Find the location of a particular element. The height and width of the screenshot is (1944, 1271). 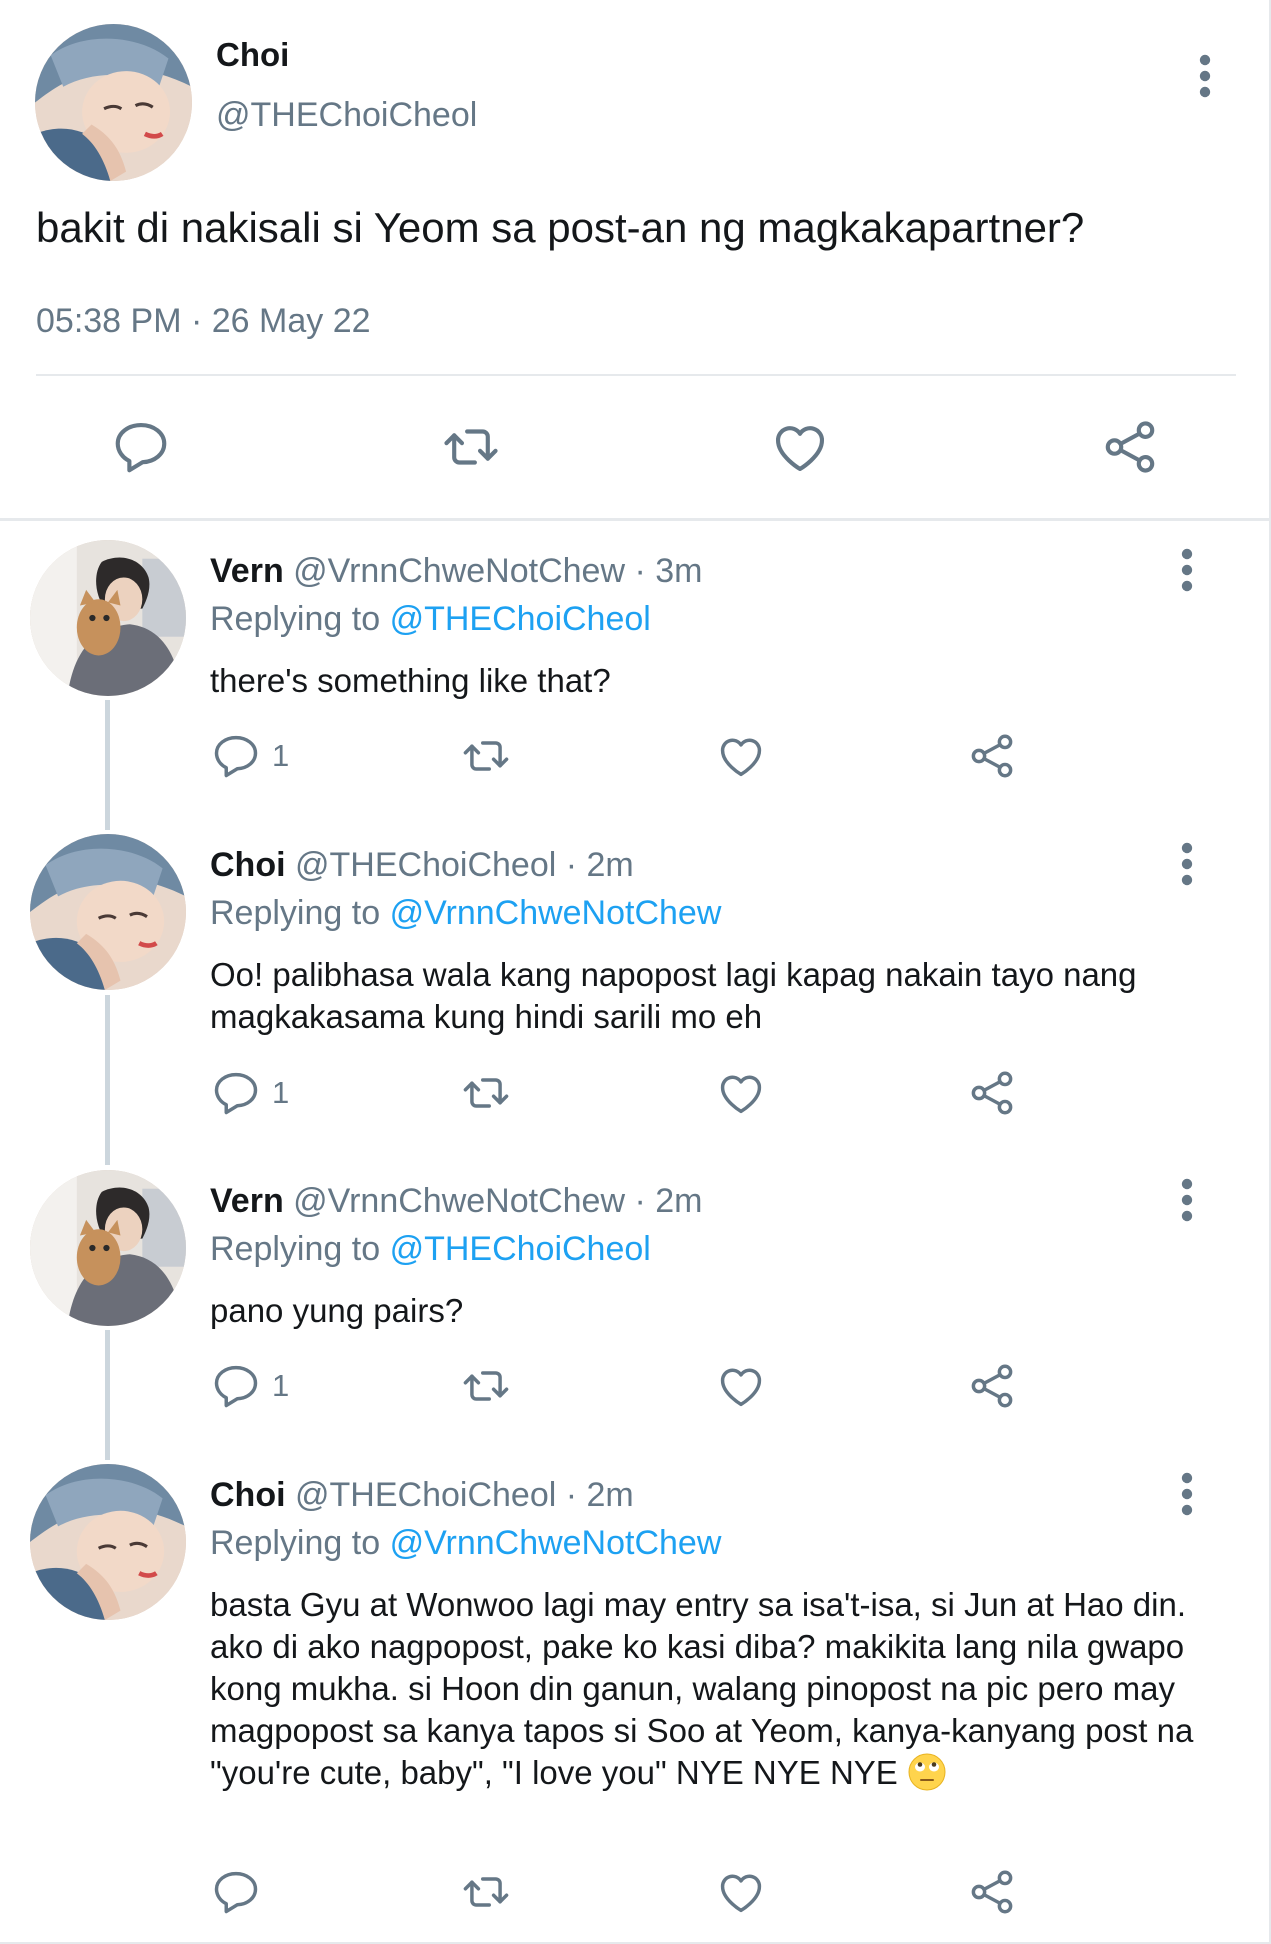

reply-header: Vern @VrnnChweNotChew · 3m is located at coordinates (456, 571).